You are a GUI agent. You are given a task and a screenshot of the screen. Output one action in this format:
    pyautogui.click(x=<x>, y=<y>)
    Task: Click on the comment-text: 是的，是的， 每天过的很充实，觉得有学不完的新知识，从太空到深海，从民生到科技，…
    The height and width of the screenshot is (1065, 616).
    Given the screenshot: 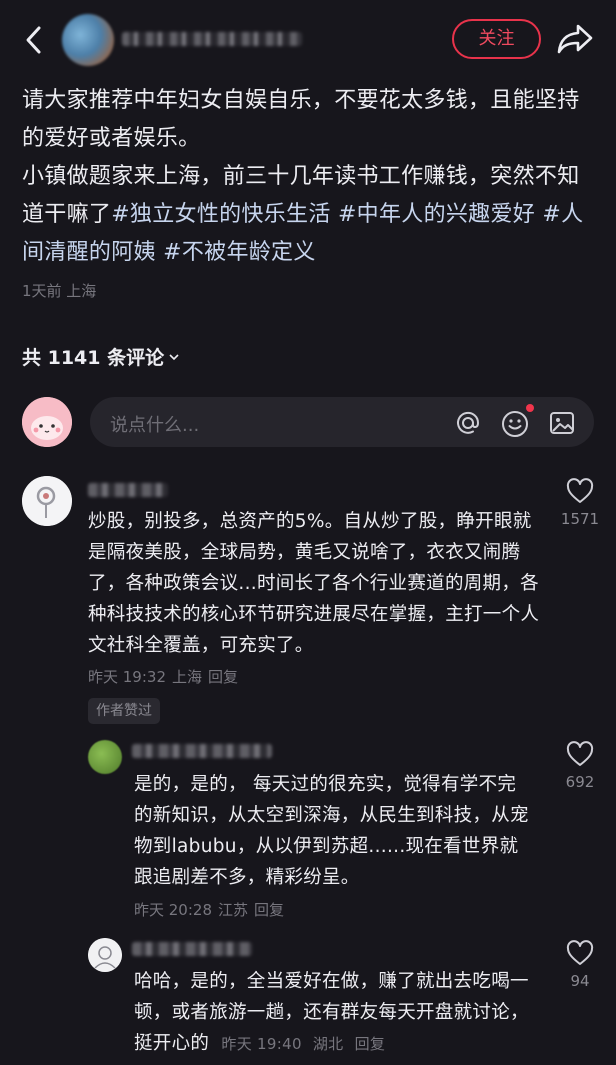 What is the action you would take?
    pyautogui.click(x=331, y=831)
    